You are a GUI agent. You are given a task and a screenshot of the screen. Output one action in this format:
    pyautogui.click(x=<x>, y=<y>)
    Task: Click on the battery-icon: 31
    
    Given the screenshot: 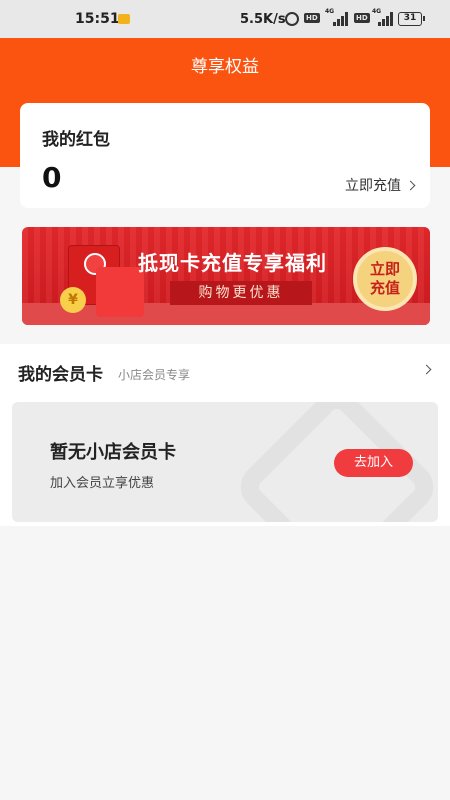 What is the action you would take?
    pyautogui.click(x=411, y=19)
    